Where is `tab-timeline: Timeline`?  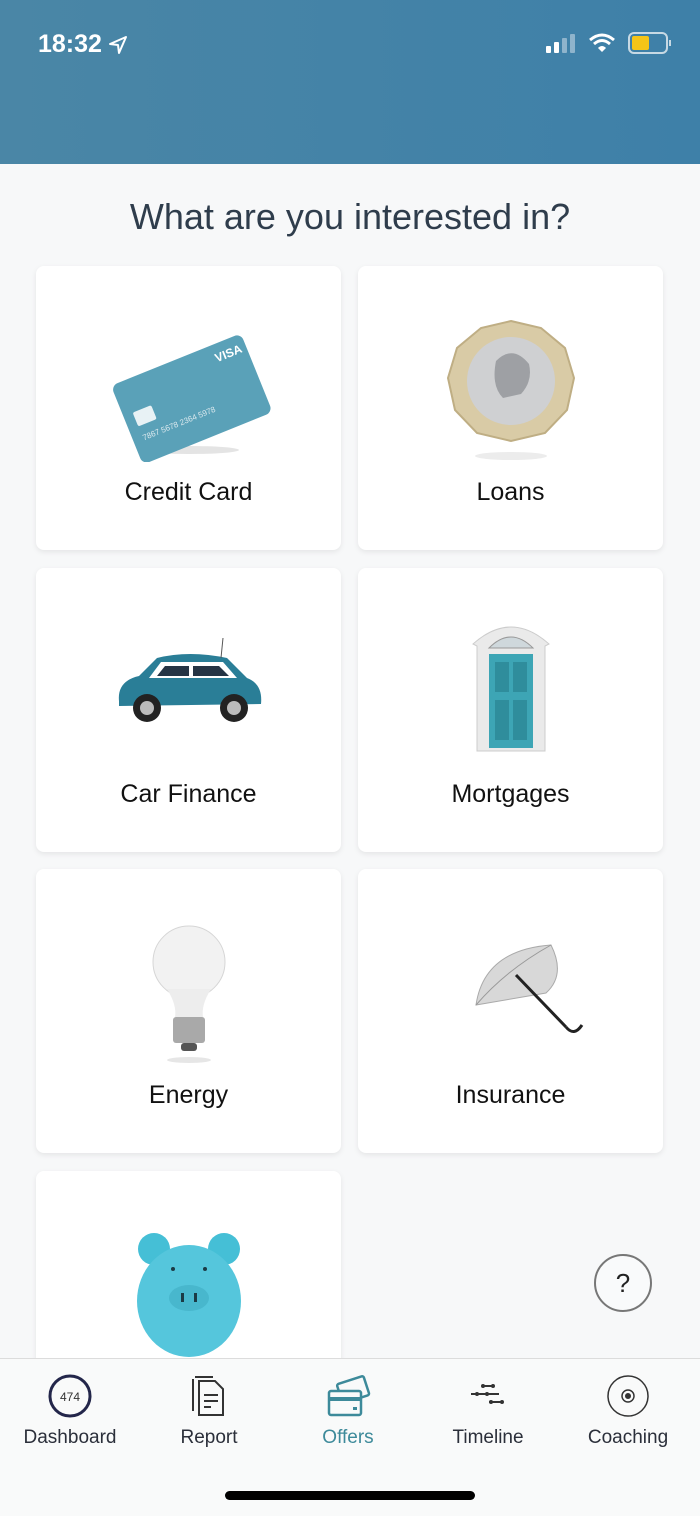
tab-timeline: Timeline is located at coordinates (488, 1411).